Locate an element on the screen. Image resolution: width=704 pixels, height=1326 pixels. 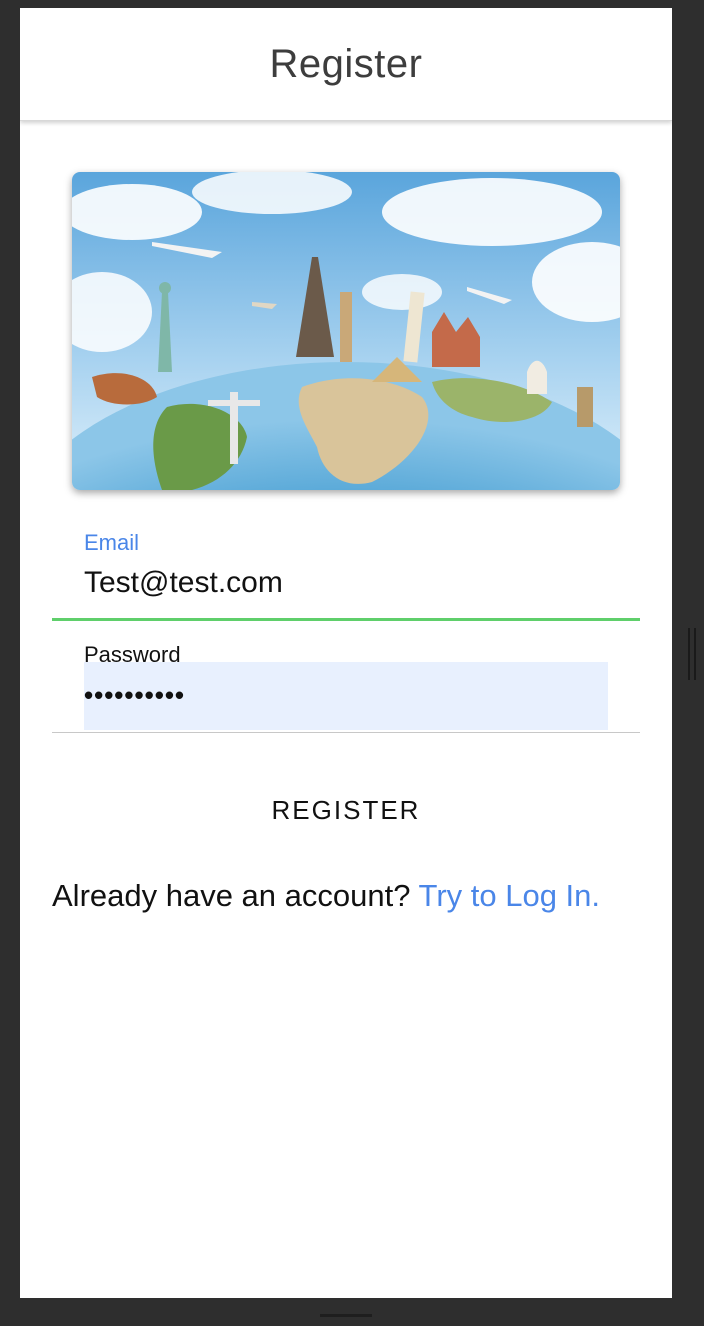
app-header: Register is located at coordinates (346, 64).